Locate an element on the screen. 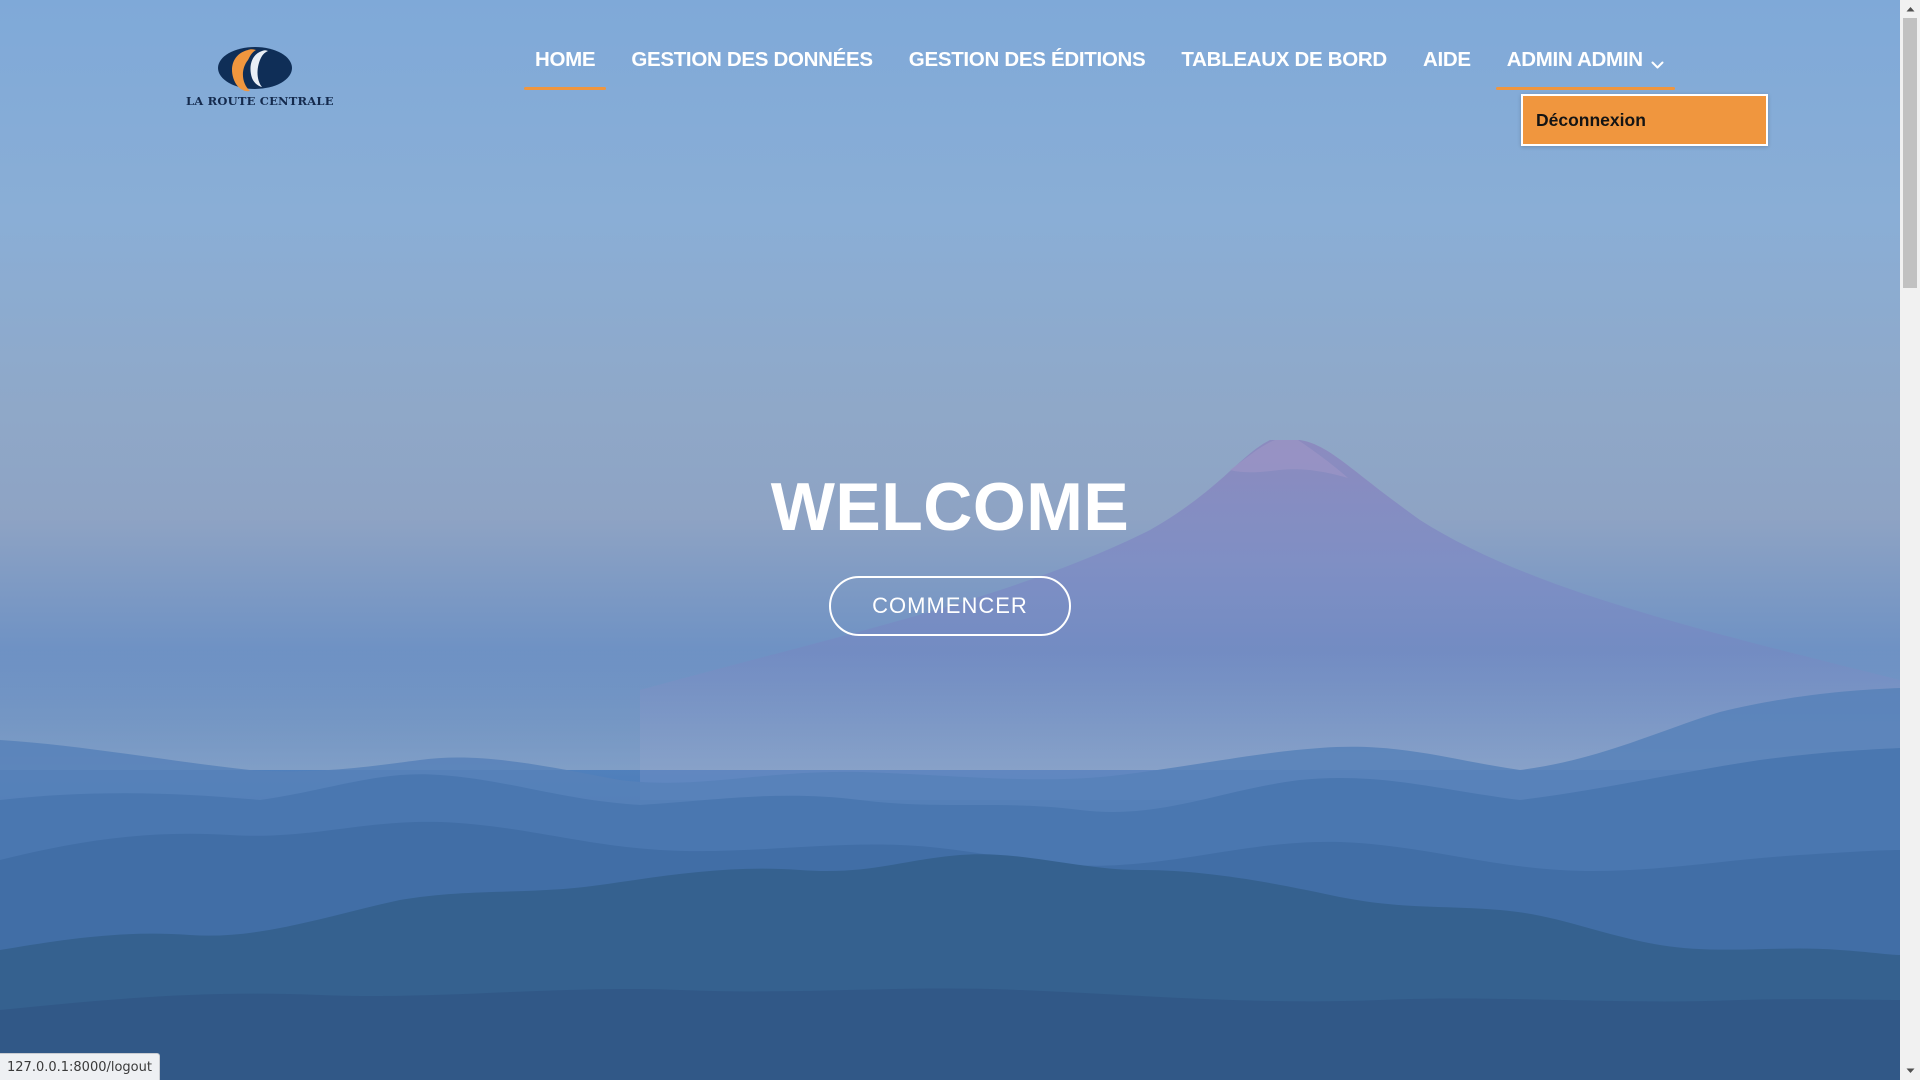 Image resolution: width=1920 pixels, height=1080 pixels. nav-item-label: TABLEAUX DE BORD is located at coordinates (1284, 59).